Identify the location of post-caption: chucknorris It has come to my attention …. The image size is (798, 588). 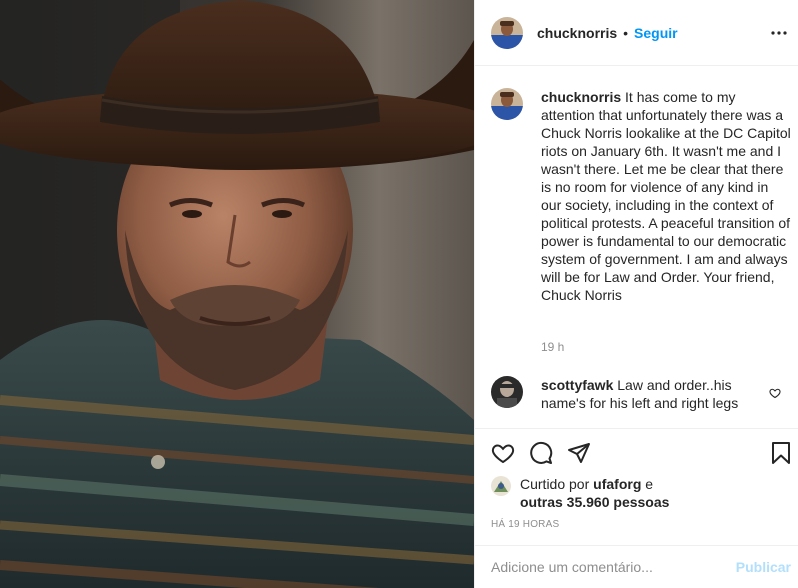
(641, 196).